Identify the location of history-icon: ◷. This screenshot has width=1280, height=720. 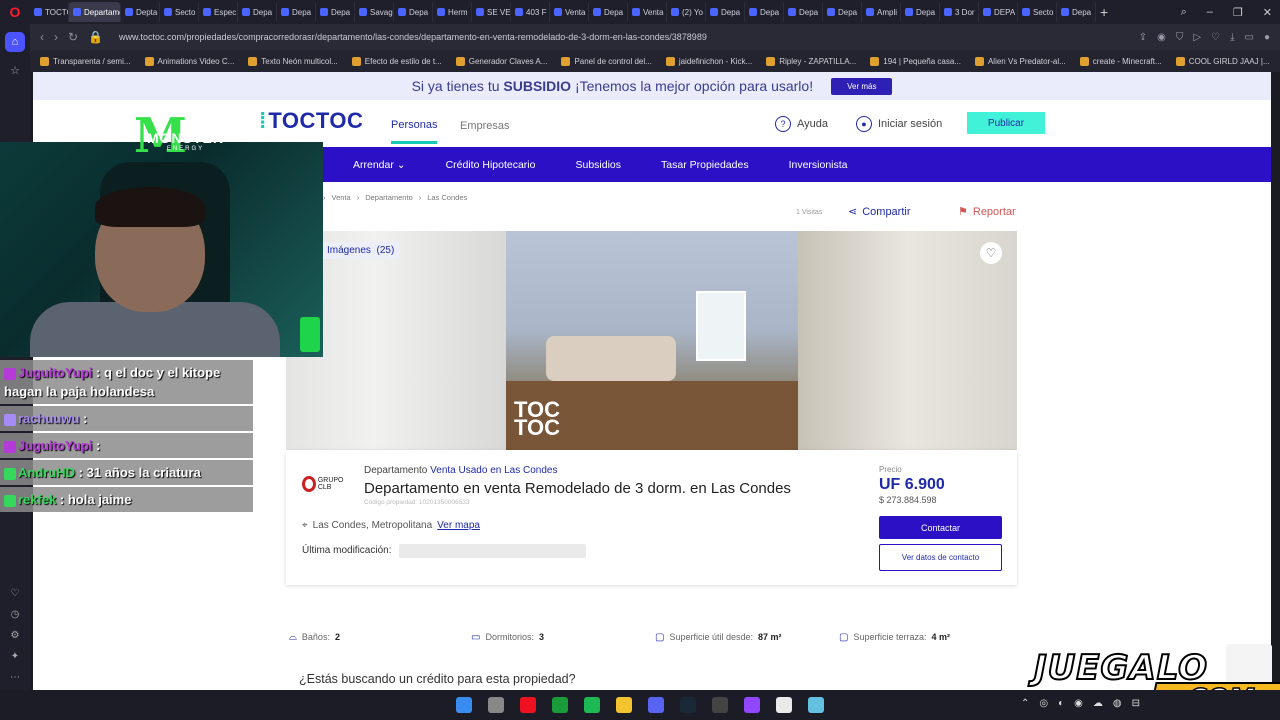
(15, 614).